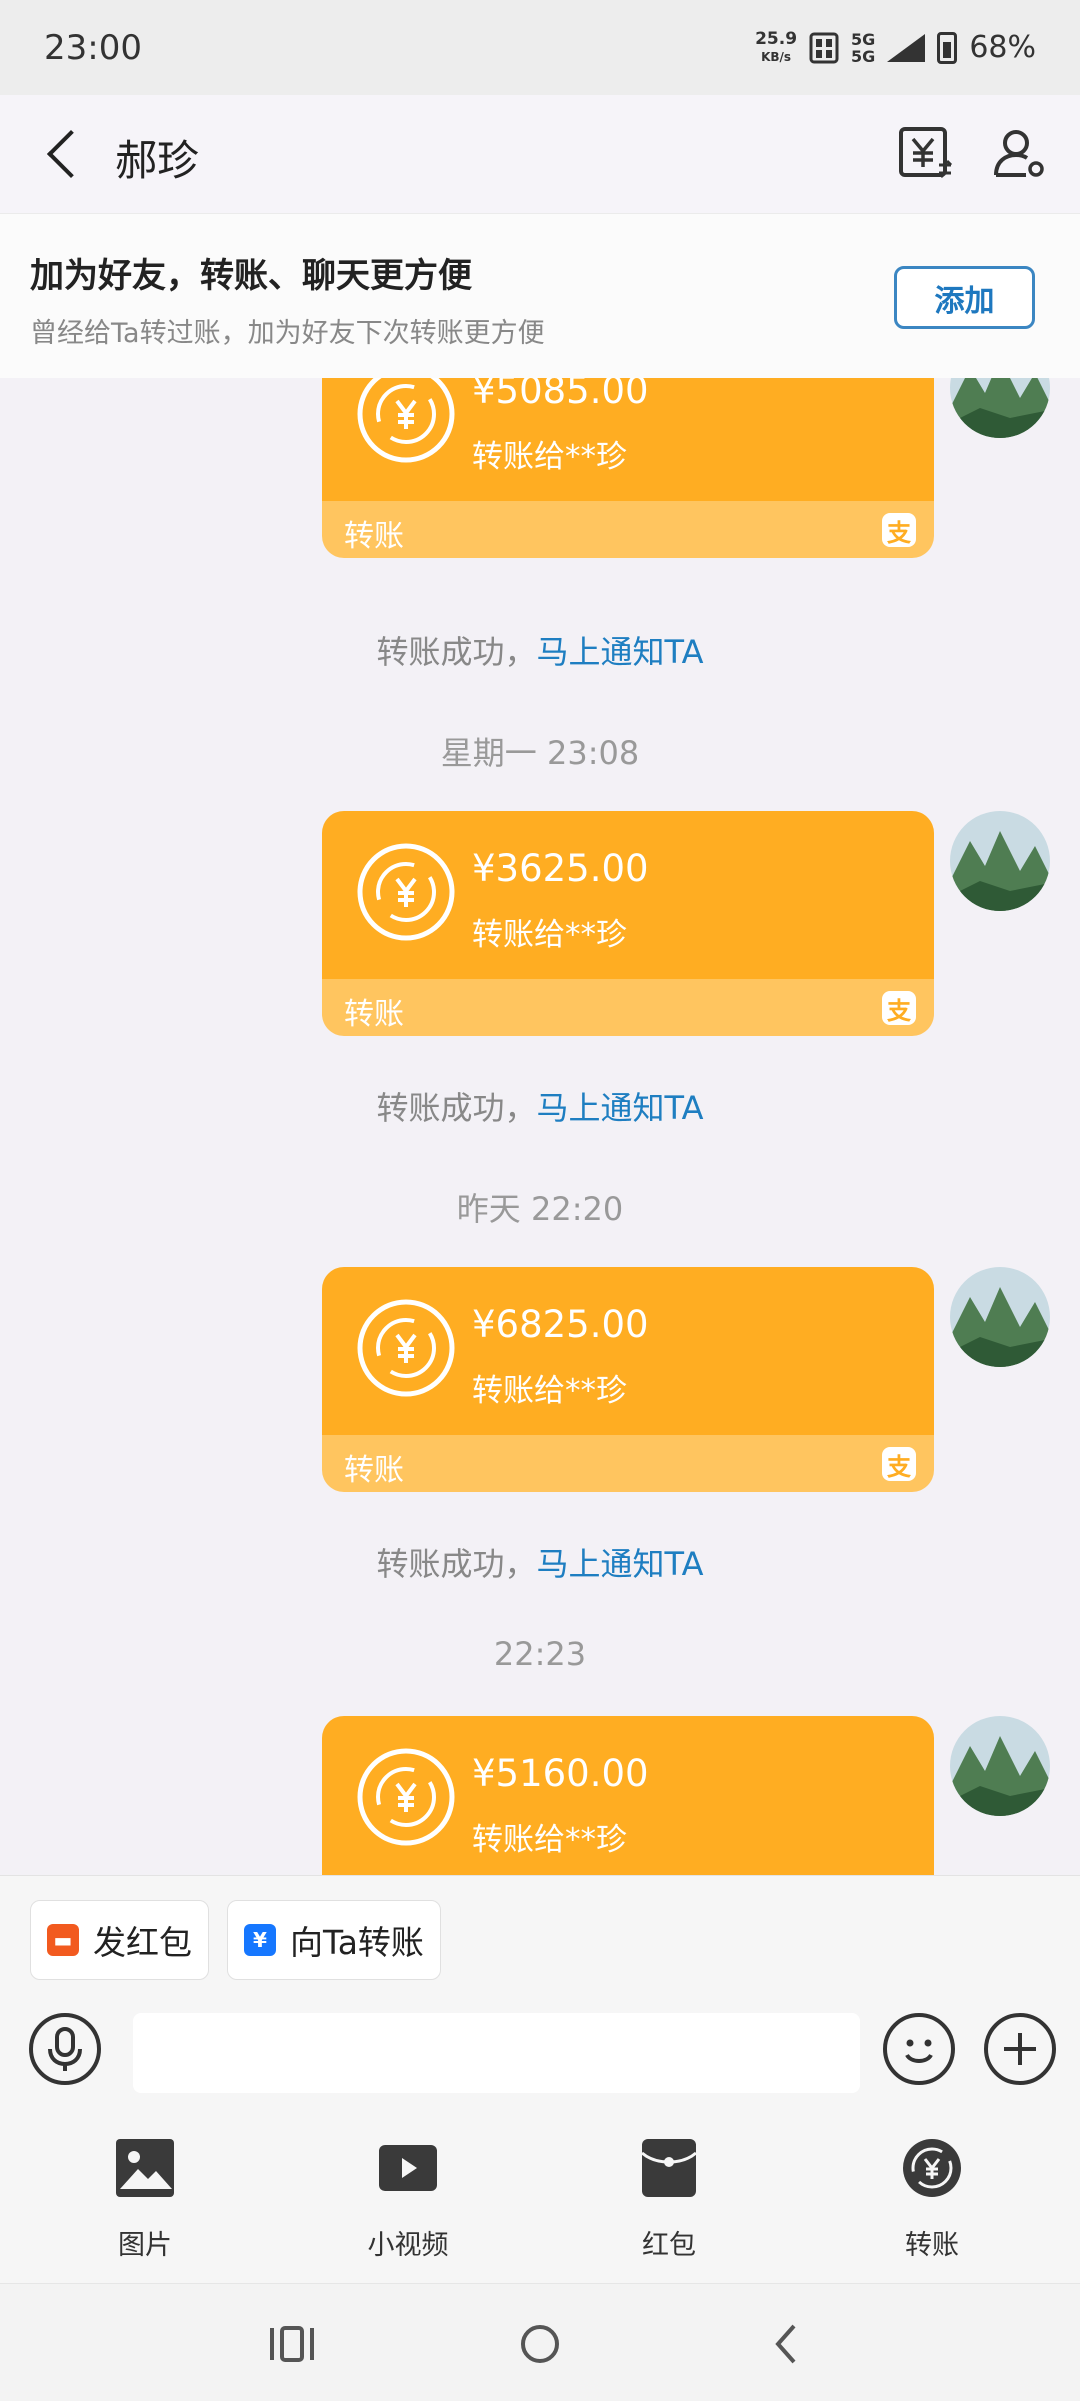 The height and width of the screenshot is (2401, 1080). What do you see at coordinates (93, 47) in the screenshot?
I see `status-time: 23:00` at bounding box center [93, 47].